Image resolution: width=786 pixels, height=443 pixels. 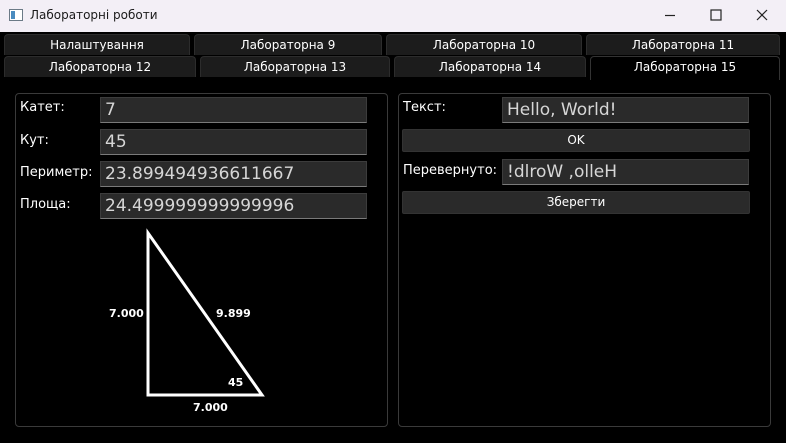 What do you see at coordinates (576, 140) in the screenshot?
I see `ok-button: OK` at bounding box center [576, 140].